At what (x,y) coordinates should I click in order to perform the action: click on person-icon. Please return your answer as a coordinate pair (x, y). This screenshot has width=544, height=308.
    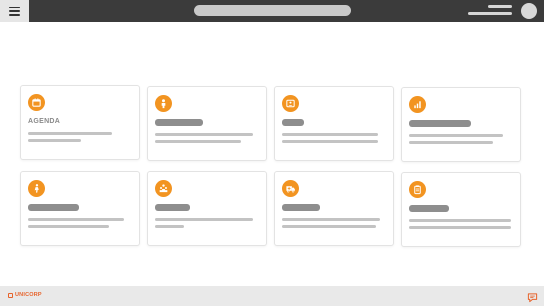
    Looking at the image, I should click on (163, 103).